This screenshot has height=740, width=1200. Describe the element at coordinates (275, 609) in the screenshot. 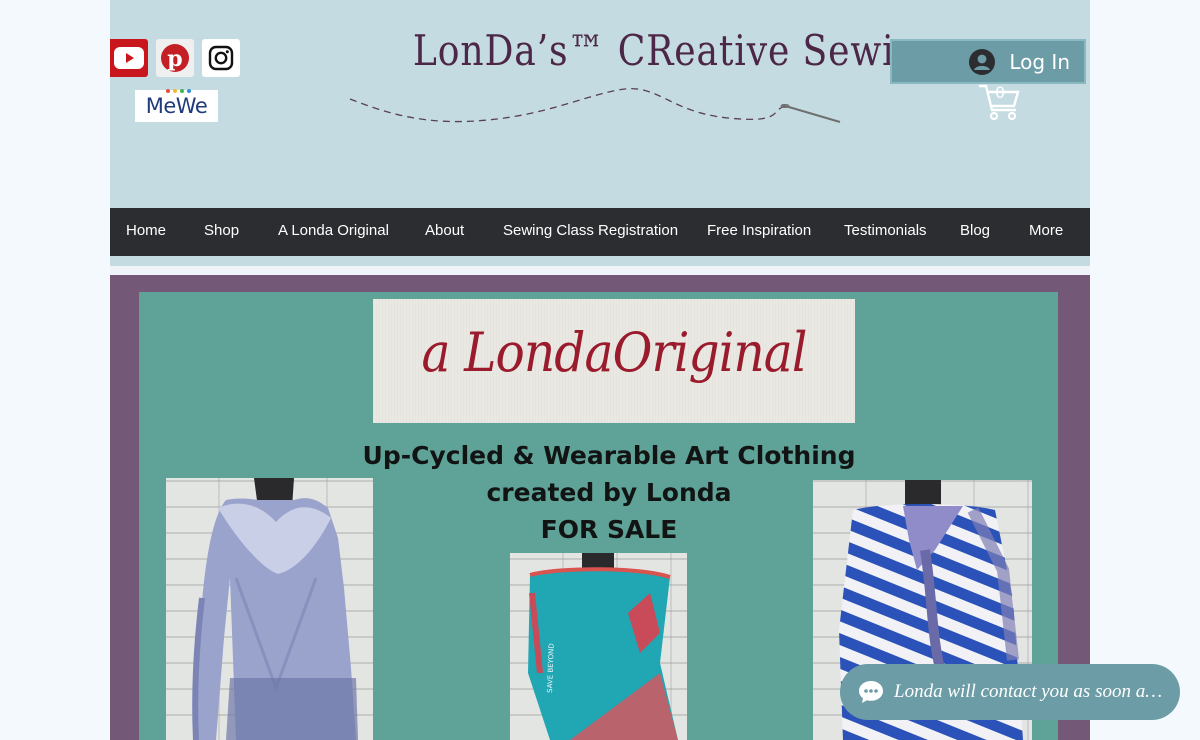

I see `blue-dress-image` at that location.